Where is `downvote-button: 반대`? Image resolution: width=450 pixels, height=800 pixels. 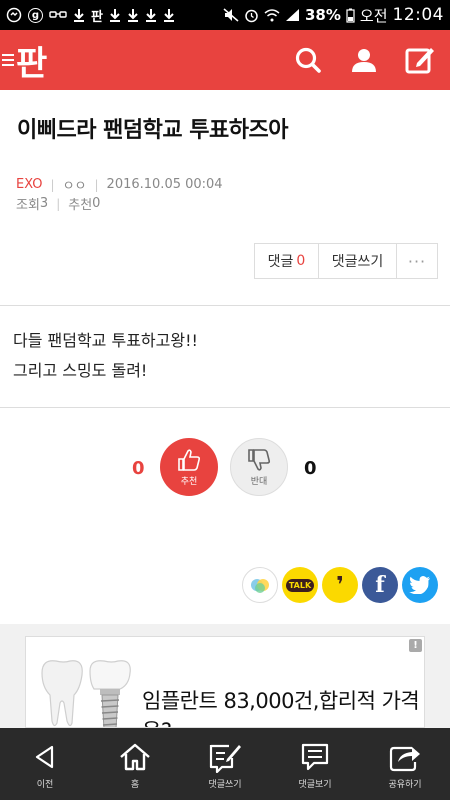 downvote-button: 반대 is located at coordinates (259, 467).